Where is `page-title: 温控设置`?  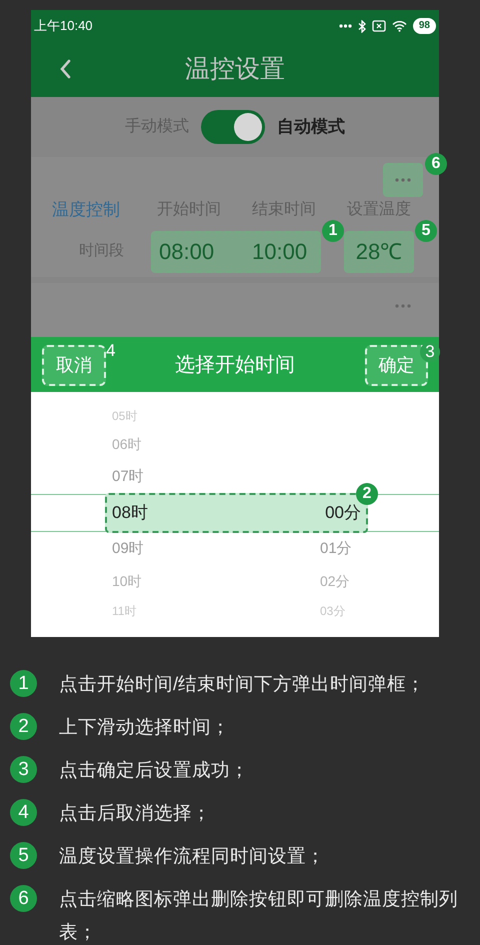 page-title: 温控设置 is located at coordinates (235, 69).